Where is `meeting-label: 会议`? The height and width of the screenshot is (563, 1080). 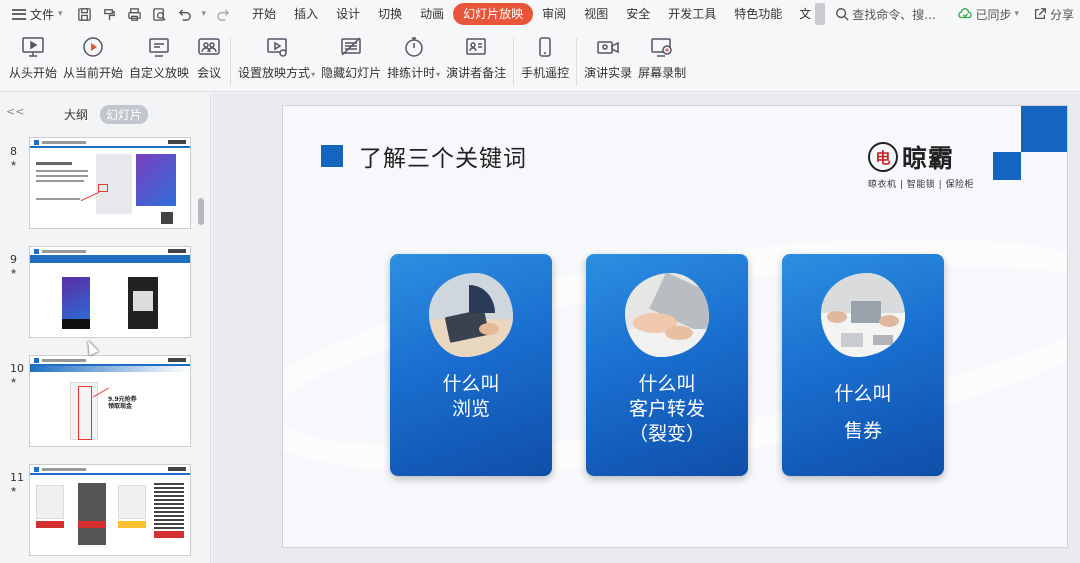 meeting-label: 会议 is located at coordinates (209, 73).